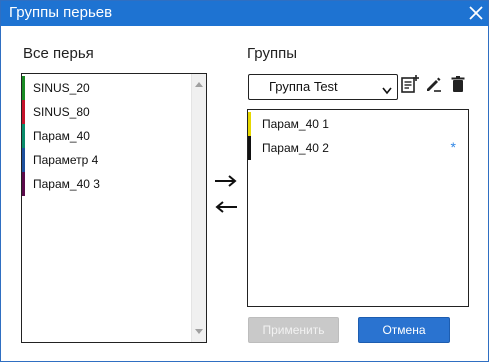  What do you see at coordinates (114, 112) in the screenshot?
I see `list-item: SINUS_80` at bounding box center [114, 112].